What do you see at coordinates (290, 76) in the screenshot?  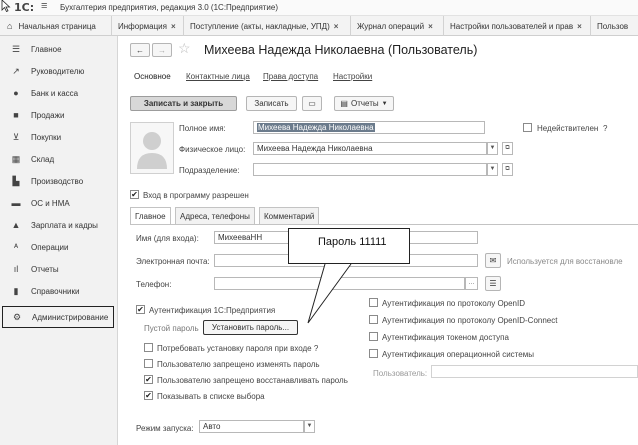 I see `nav-access-link: Права доступа` at bounding box center [290, 76].